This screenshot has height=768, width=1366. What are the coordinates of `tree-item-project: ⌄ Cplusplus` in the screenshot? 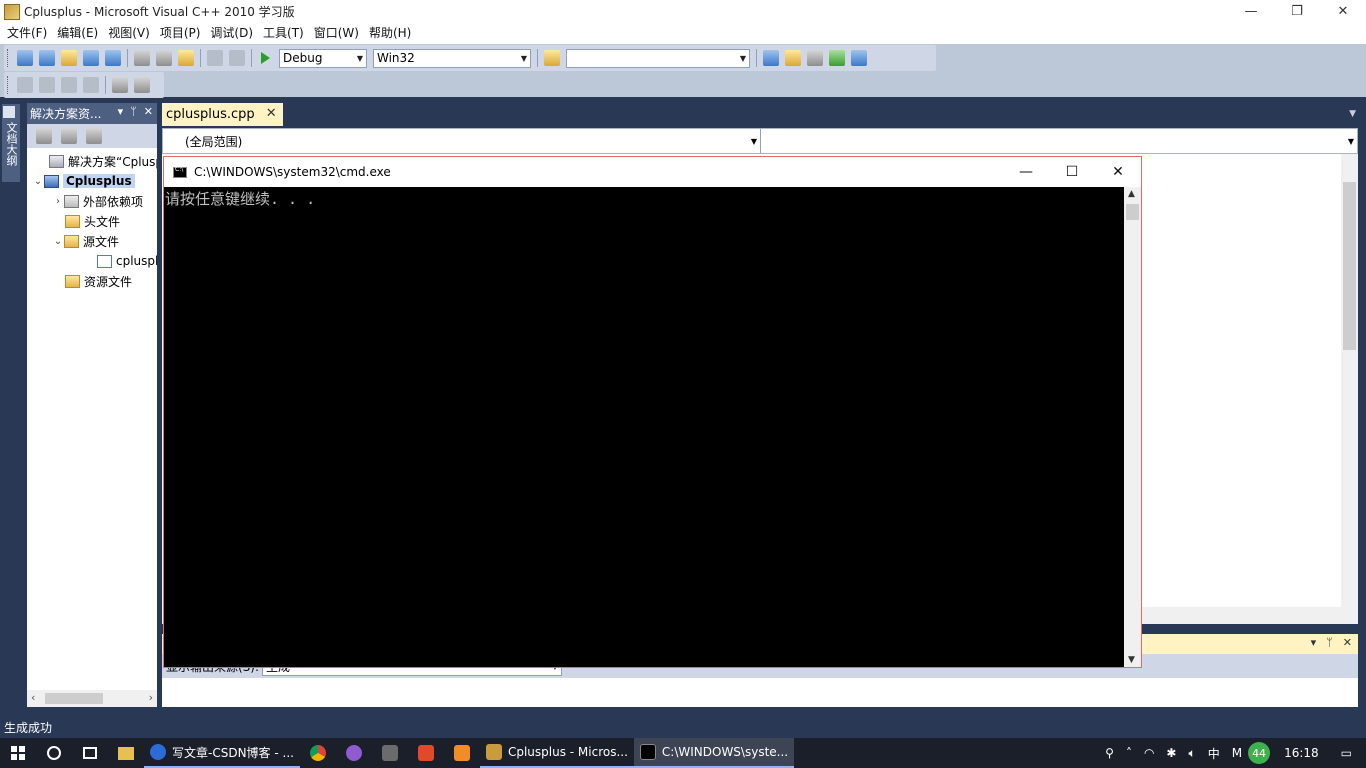 It's located at (83, 181).